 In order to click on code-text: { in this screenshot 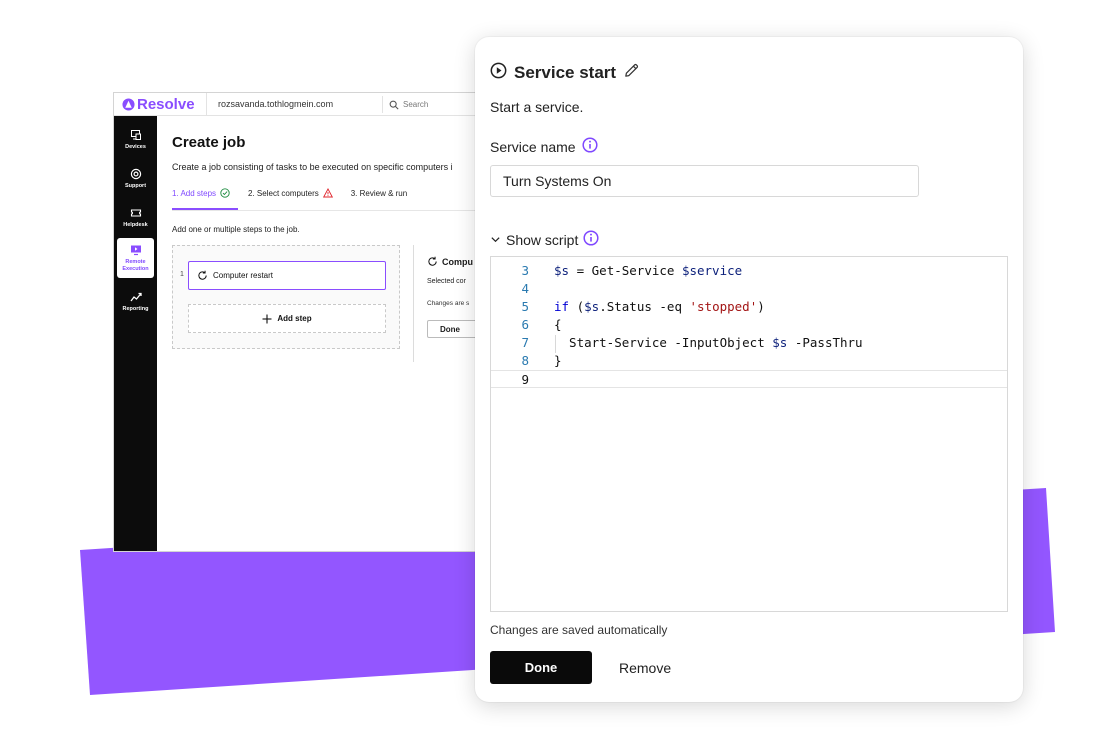, I will do `click(558, 324)`.